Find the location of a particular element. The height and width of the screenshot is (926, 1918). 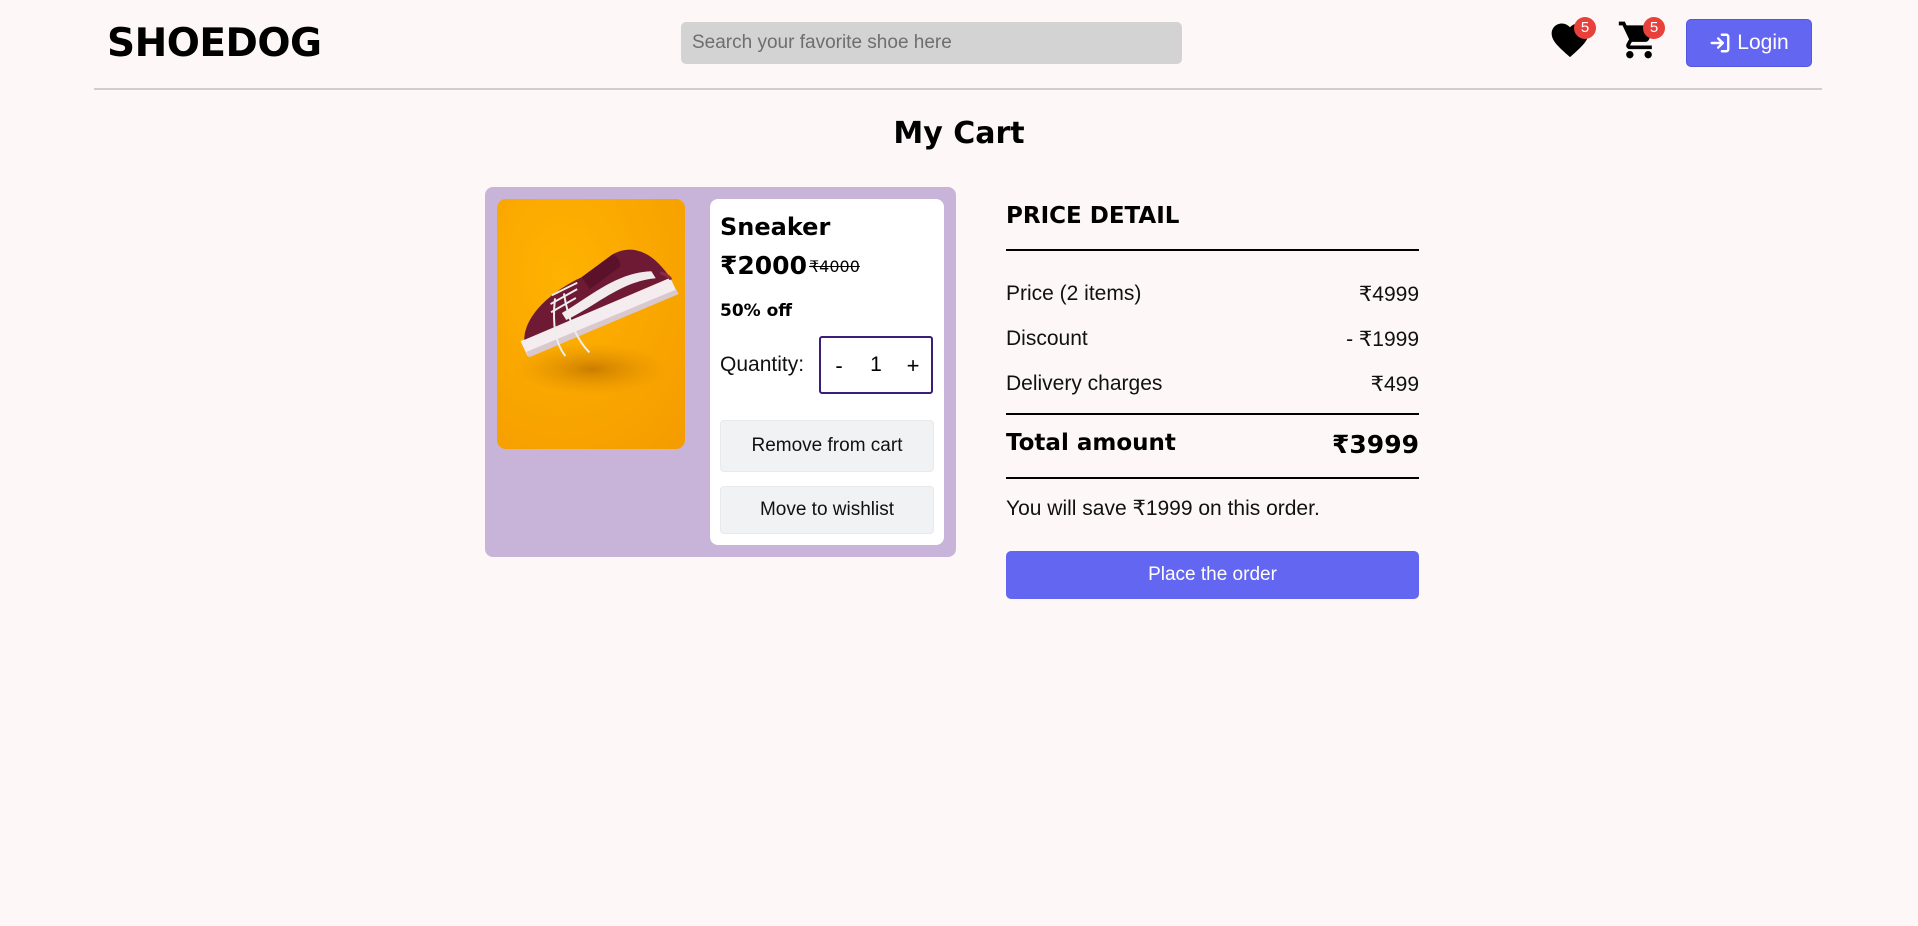

savings-text: You will save ₹1999 on this order. is located at coordinates (1163, 508).